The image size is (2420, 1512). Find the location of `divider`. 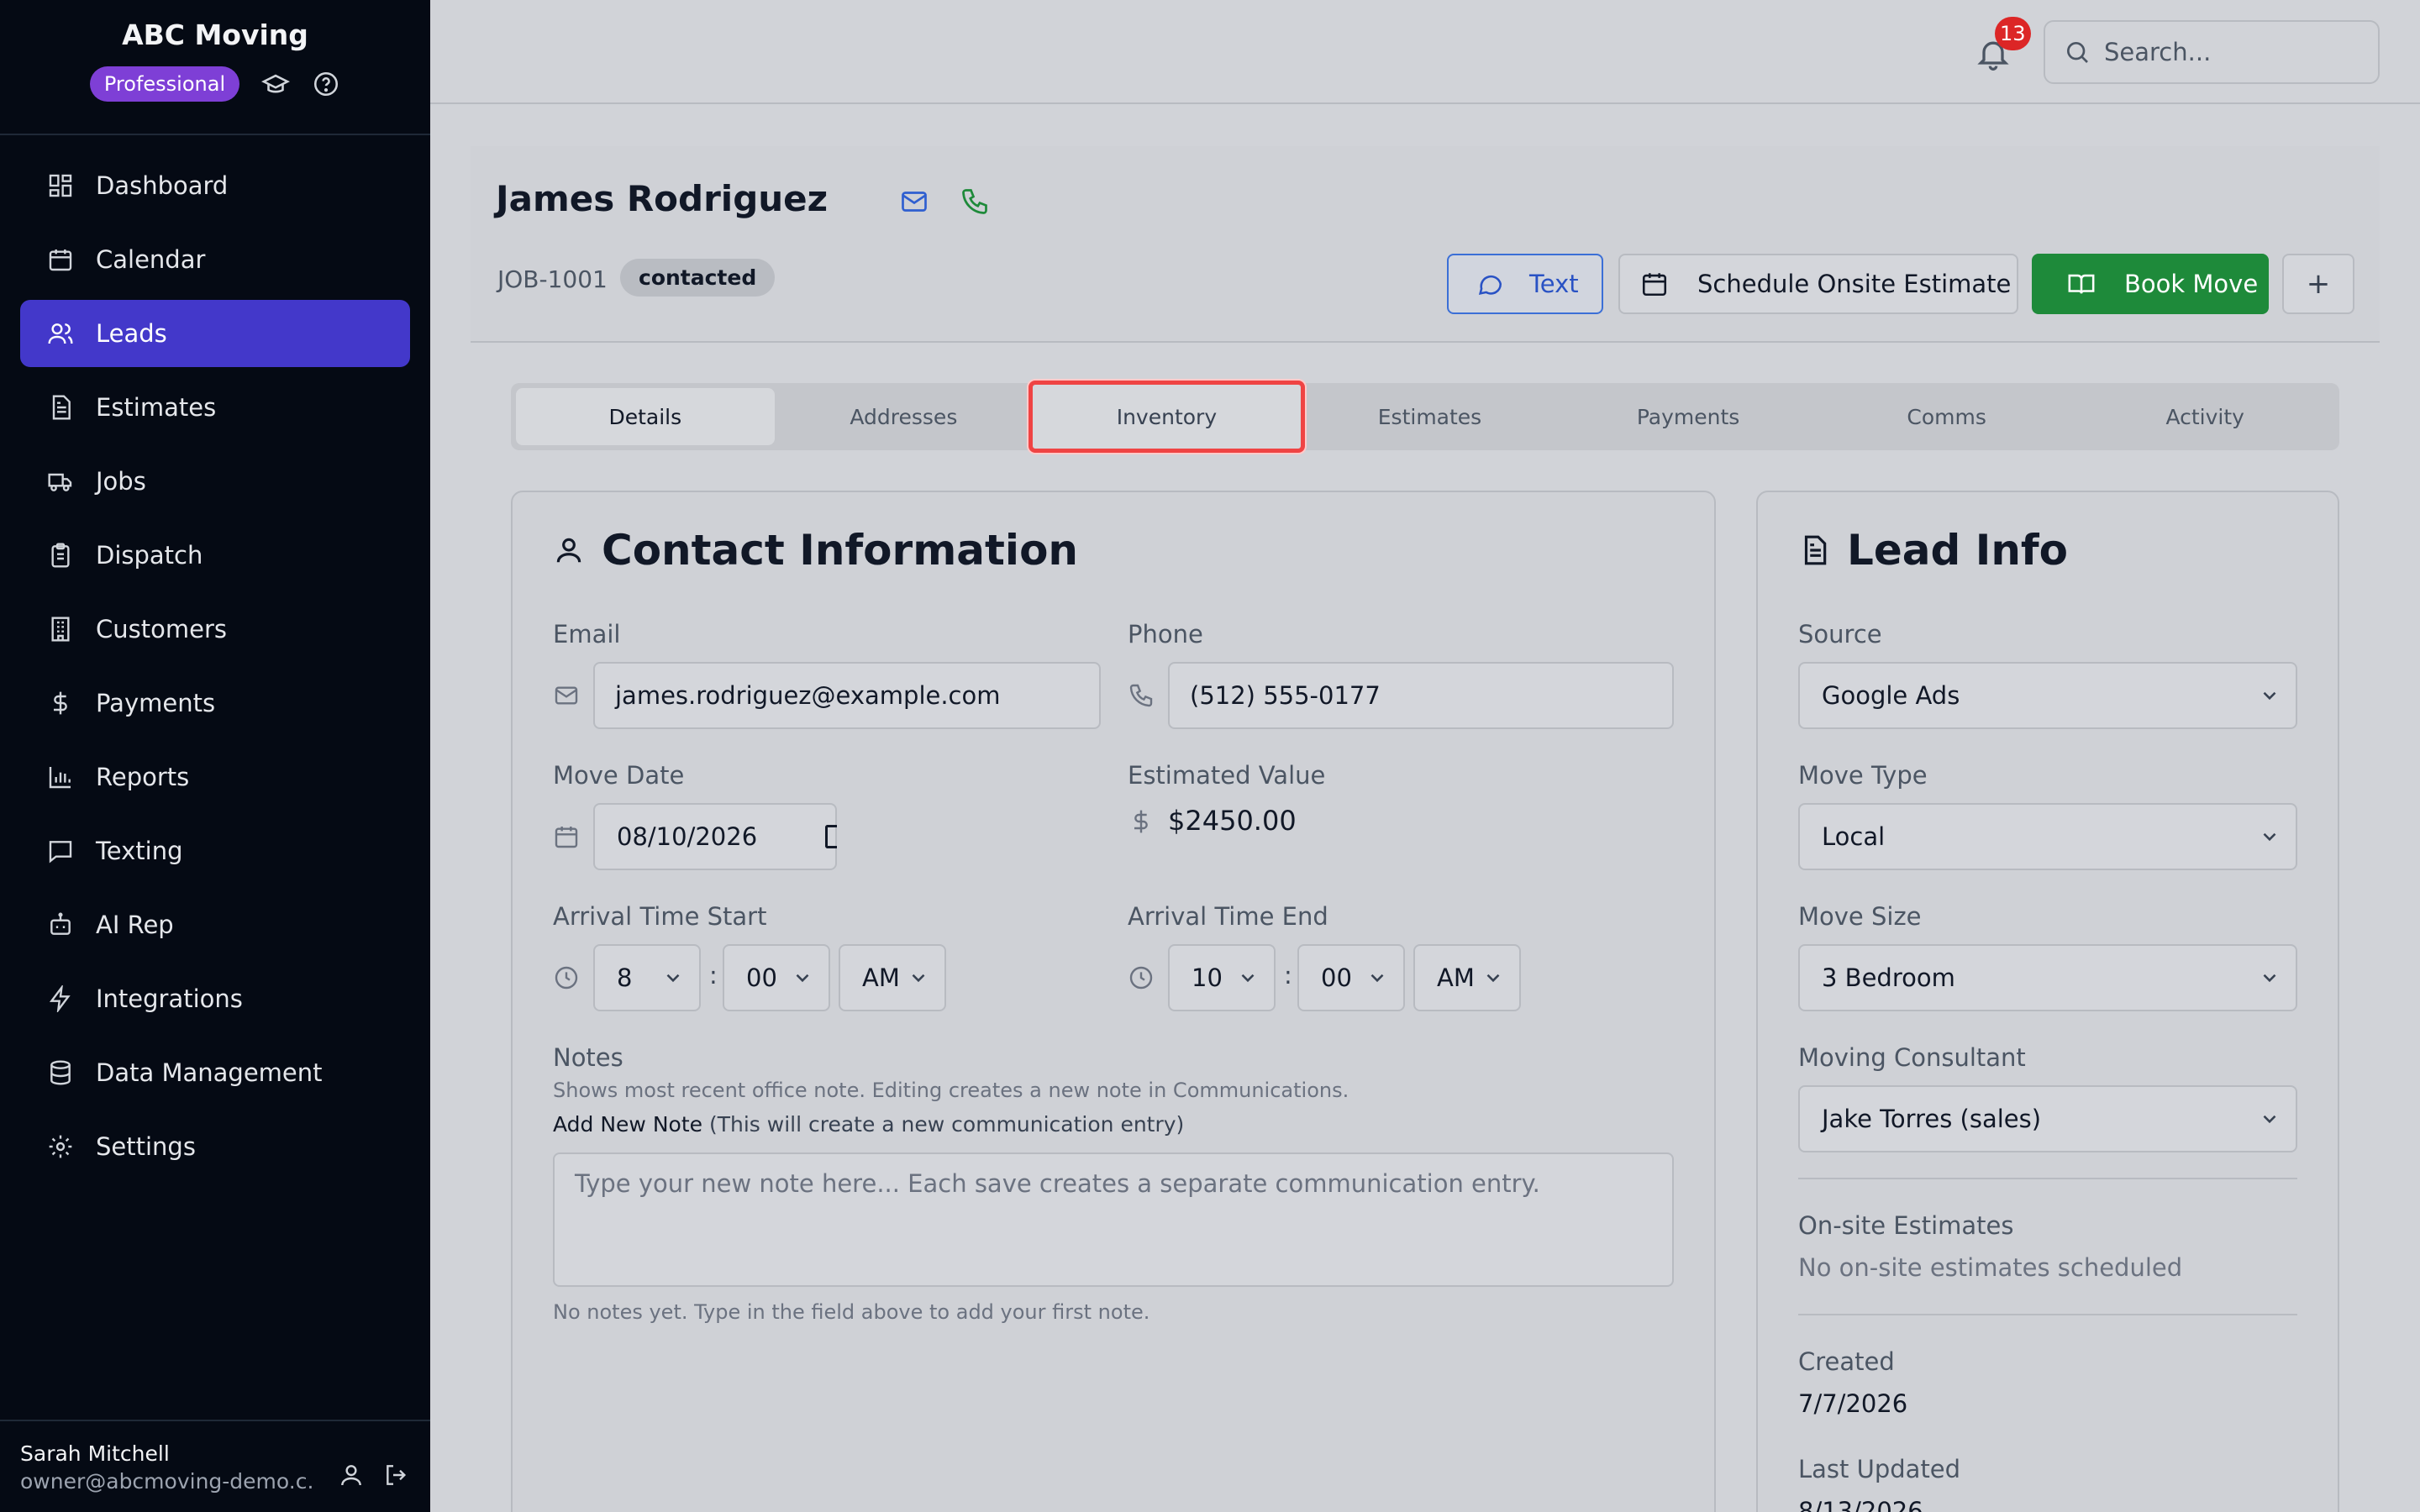

divider is located at coordinates (2047, 1314).